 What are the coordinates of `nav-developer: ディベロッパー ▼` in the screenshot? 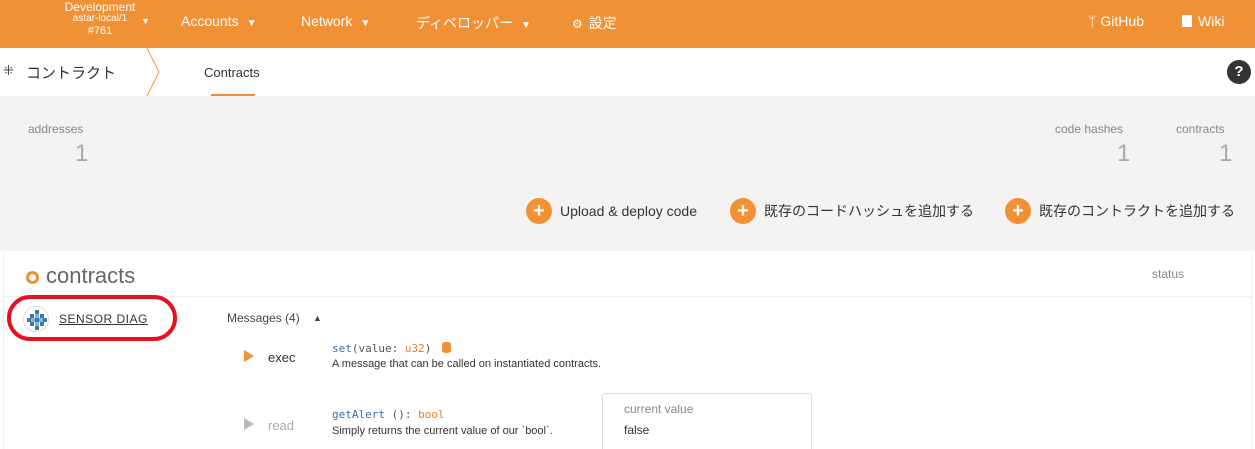 It's located at (473, 23).